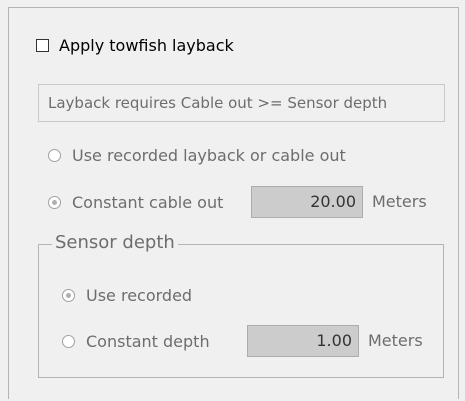 This screenshot has width=465, height=401. Describe the element at coordinates (146, 45) in the screenshot. I see `apply-layback-label: Apply towfish layback` at that location.